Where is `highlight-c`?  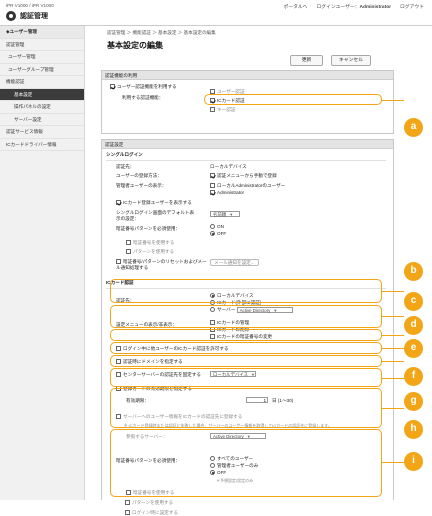
highlight-c is located at coordinates (246, 316).